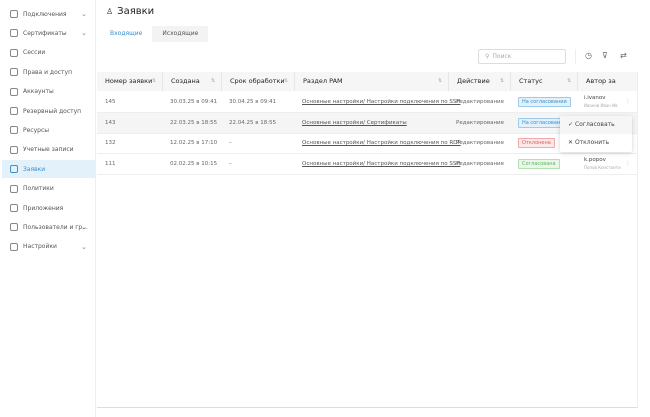  What do you see at coordinates (623, 55) in the screenshot?
I see `settings-sliders-icon: ⇄` at bounding box center [623, 55].